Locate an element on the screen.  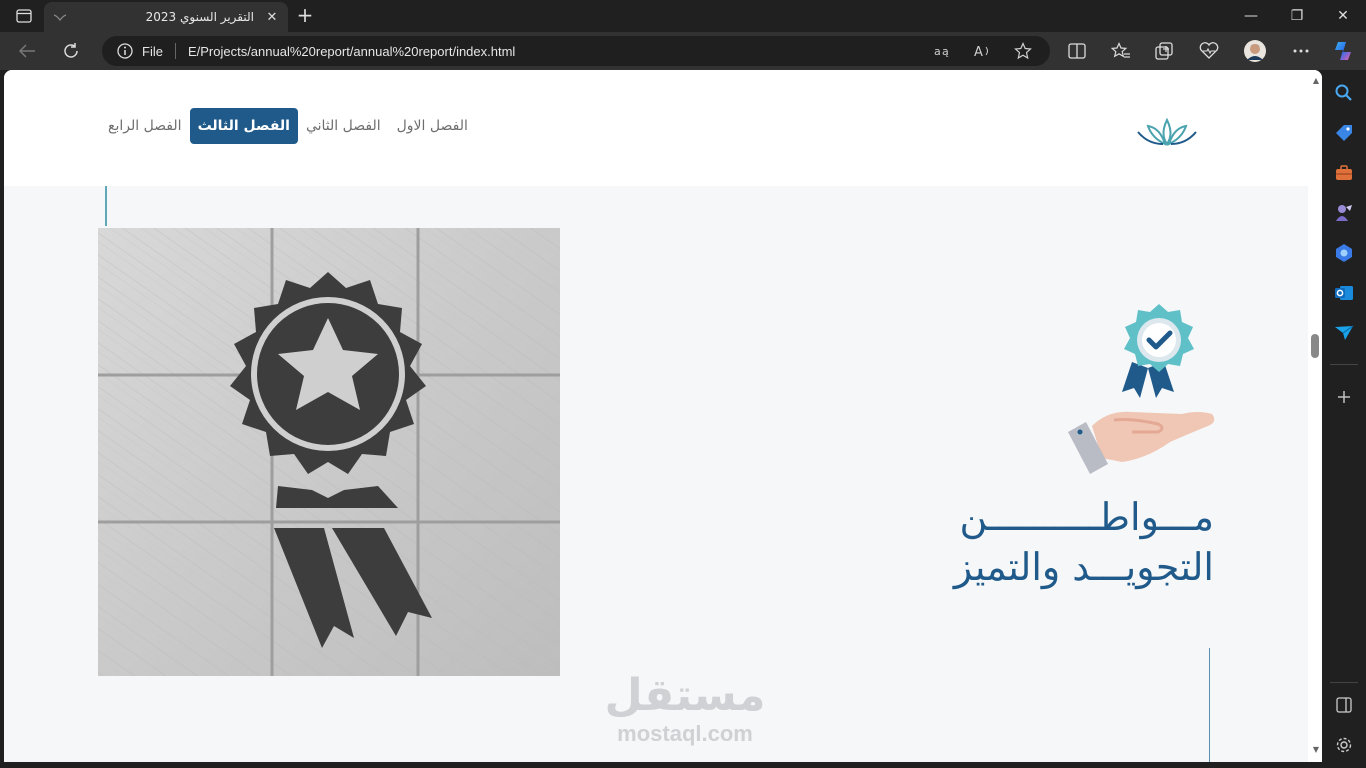
minimize-button: — is located at coordinates (1251, 16).